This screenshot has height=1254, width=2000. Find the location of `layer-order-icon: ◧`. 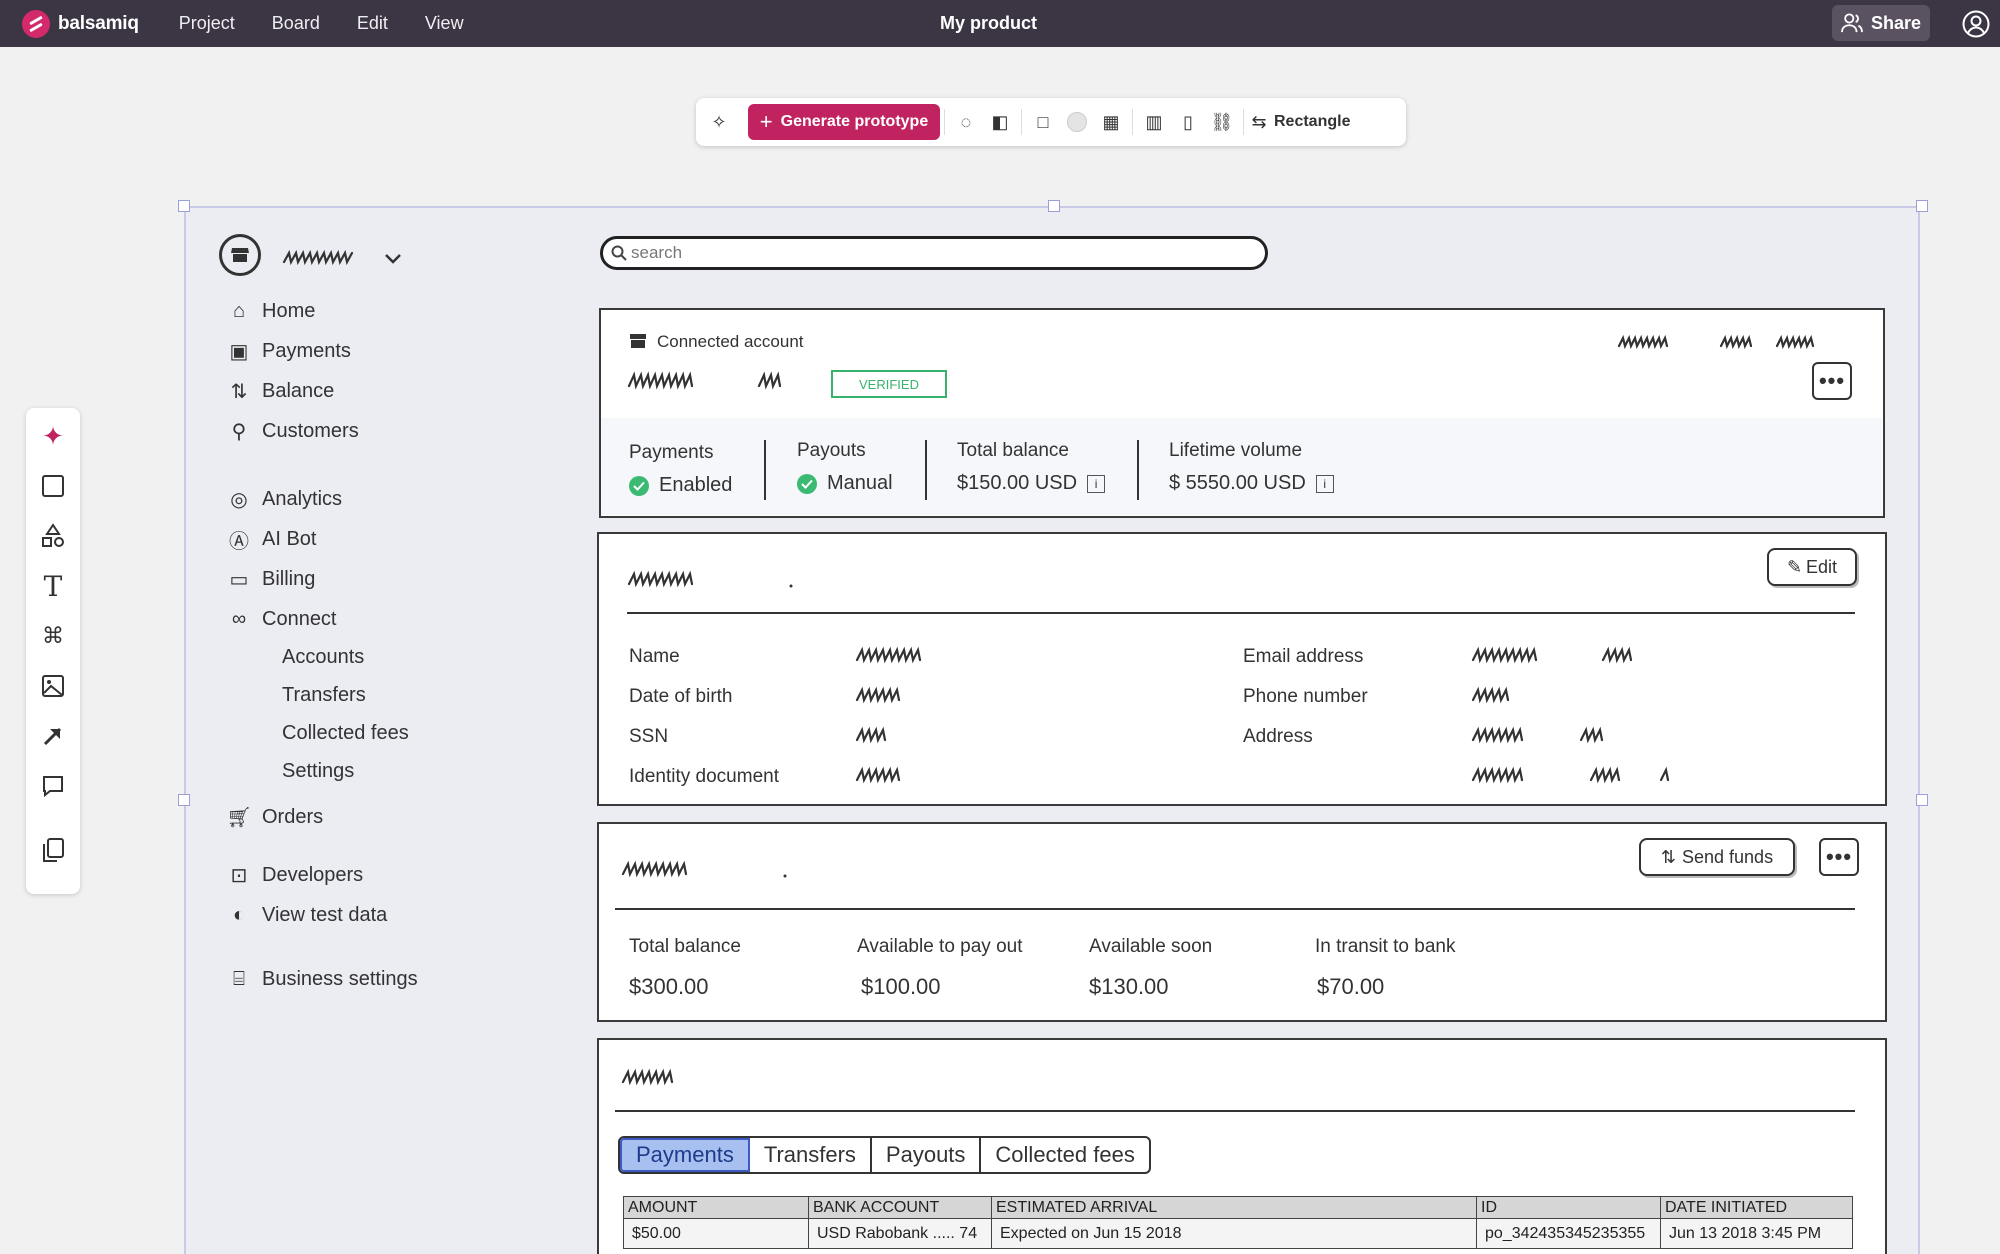

layer-order-icon: ◧ is located at coordinates (1000, 122).